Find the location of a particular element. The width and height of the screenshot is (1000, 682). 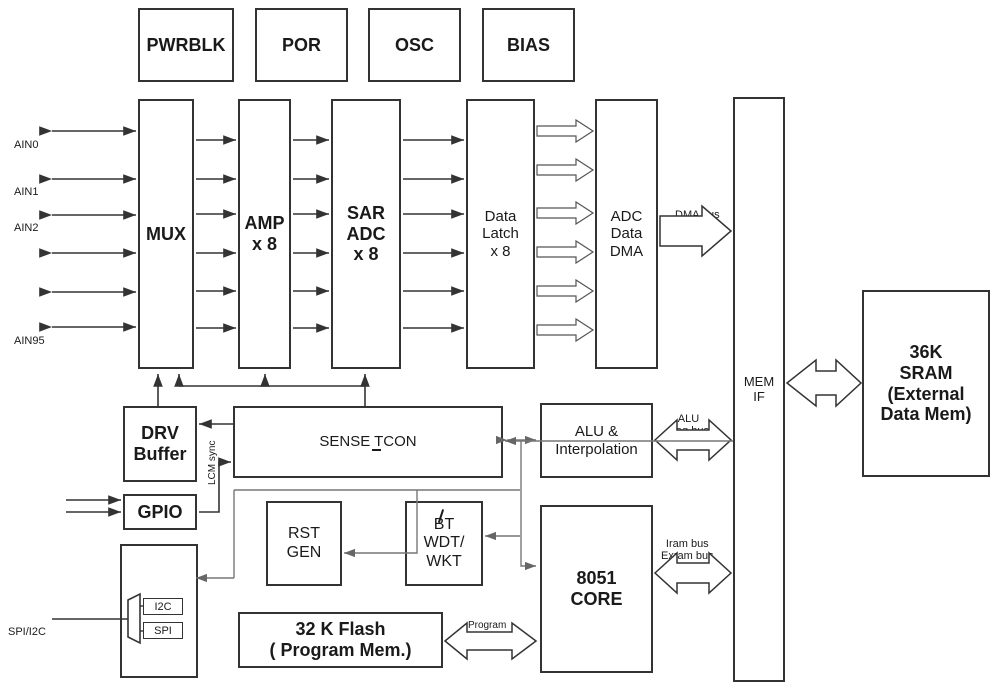

block-mem-if-label: MEM IF is located at coordinates (759, 388).